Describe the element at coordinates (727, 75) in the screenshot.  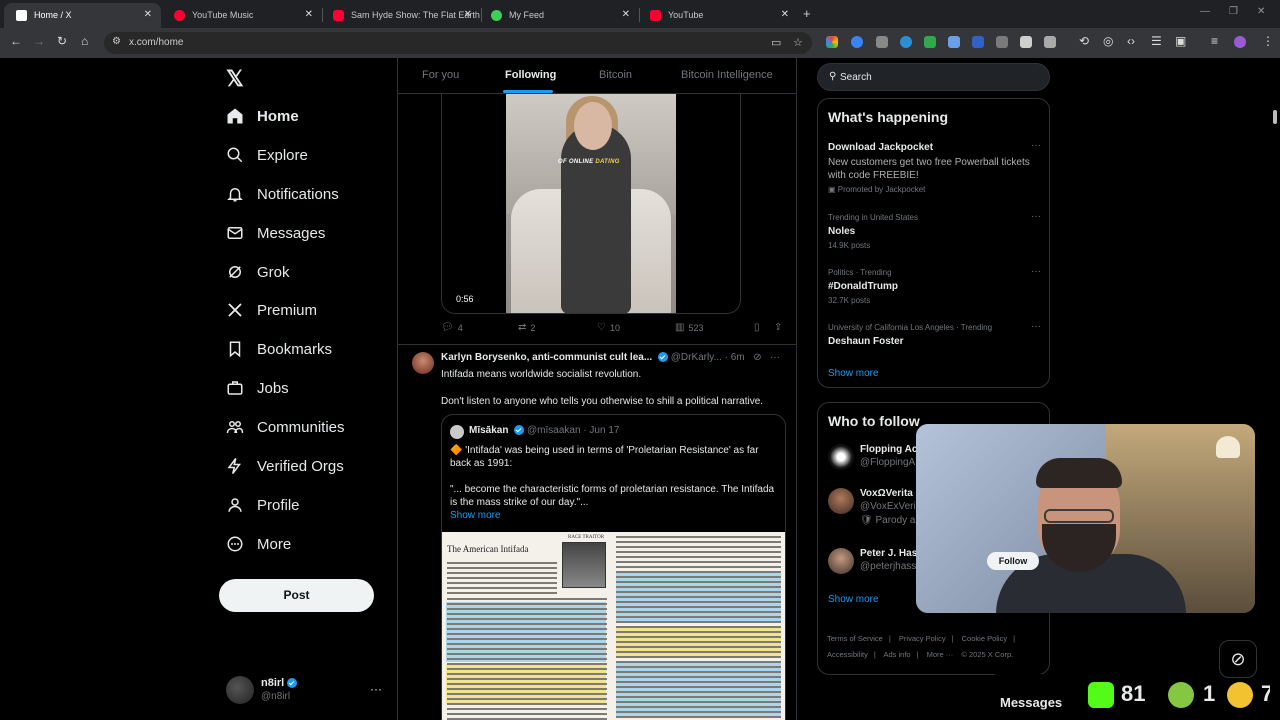
I see `tab-bitcoin-intelligence: Bitcoin Intelligence` at that location.